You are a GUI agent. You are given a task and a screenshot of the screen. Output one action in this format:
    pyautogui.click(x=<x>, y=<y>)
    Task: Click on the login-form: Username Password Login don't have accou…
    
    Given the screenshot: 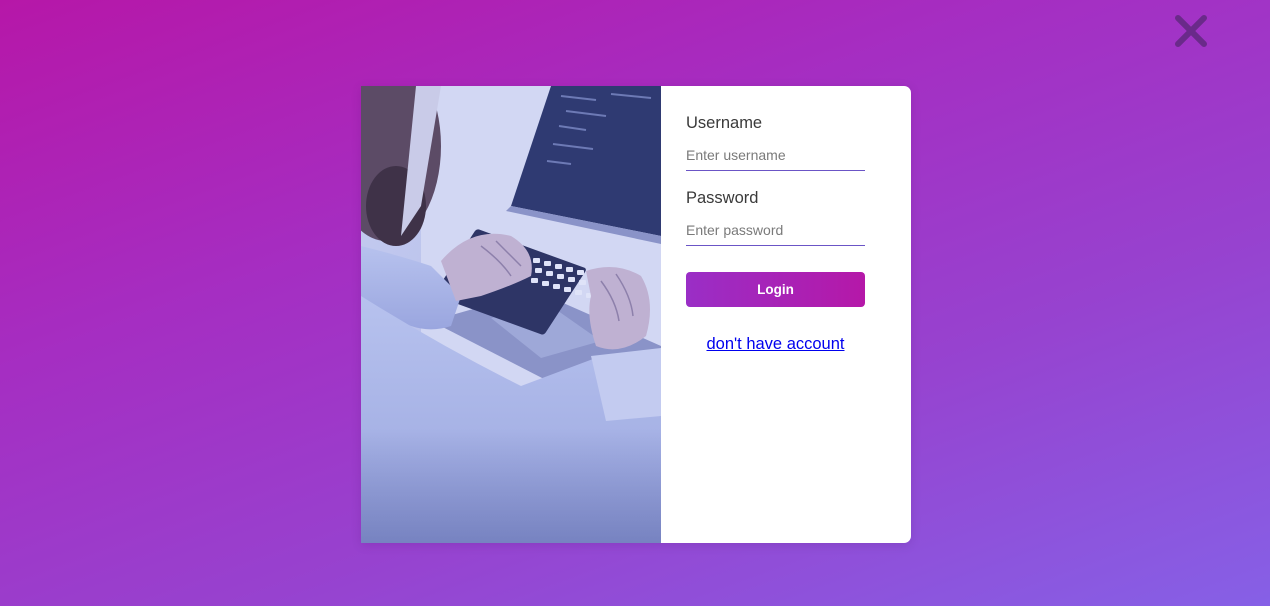 What is the action you would take?
    pyautogui.click(x=786, y=314)
    